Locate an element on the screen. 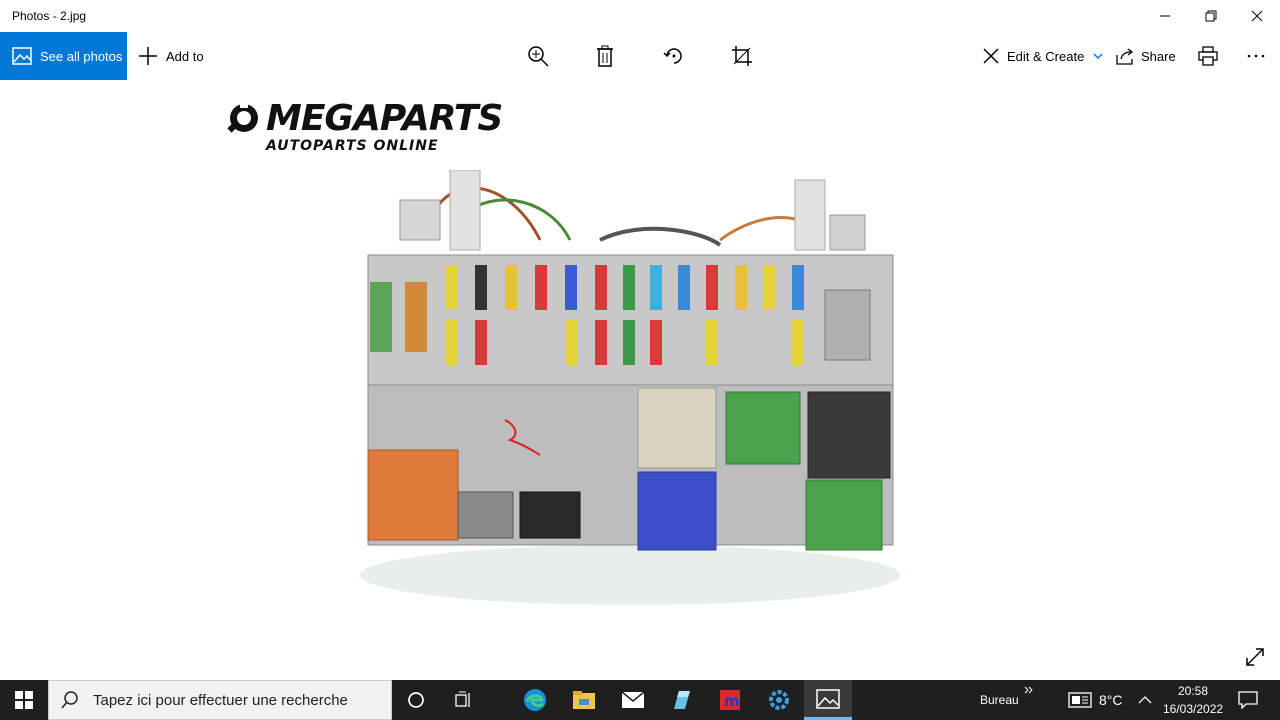 The width and height of the screenshot is (1280, 720). edit-create-button: Edit & Create is located at coordinates (1043, 56).